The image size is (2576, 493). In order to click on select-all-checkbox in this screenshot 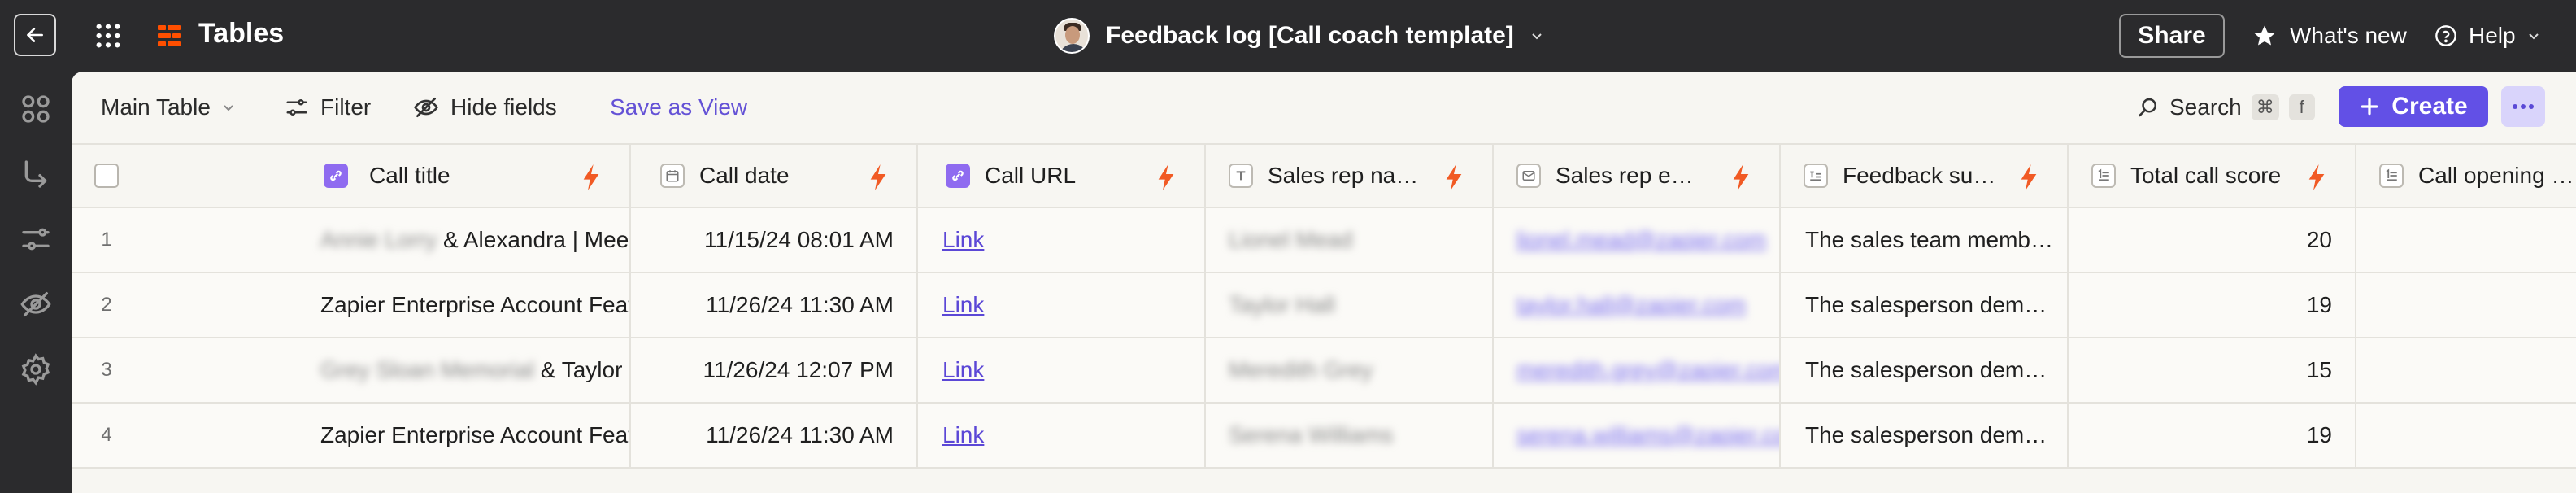, I will do `click(107, 176)`.